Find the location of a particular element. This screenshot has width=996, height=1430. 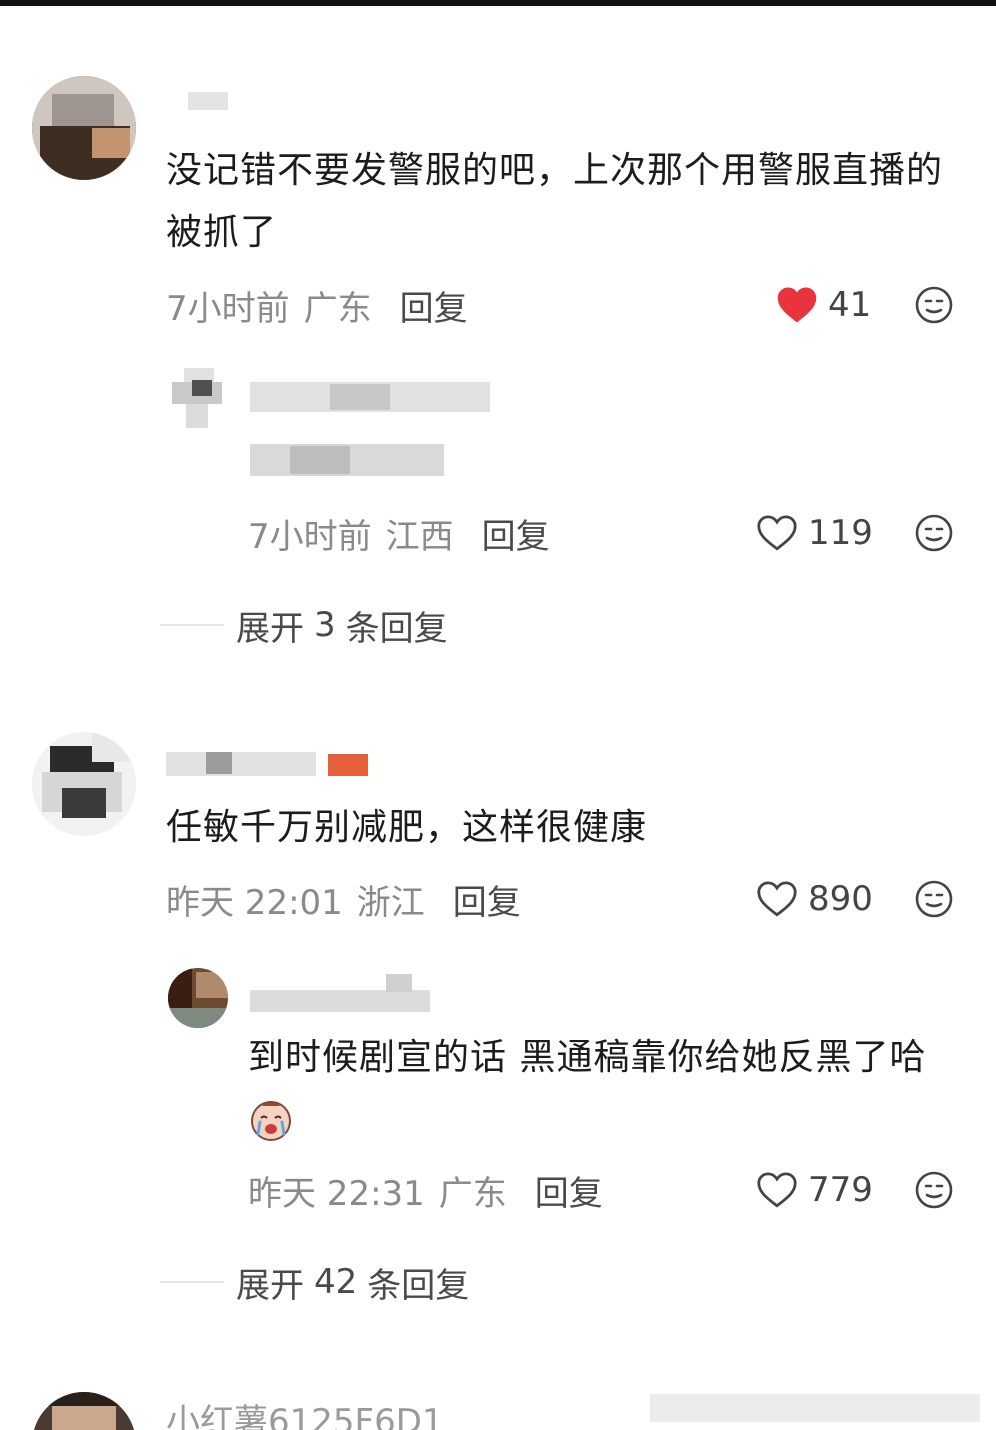

user-badge is located at coordinates (348, 765).